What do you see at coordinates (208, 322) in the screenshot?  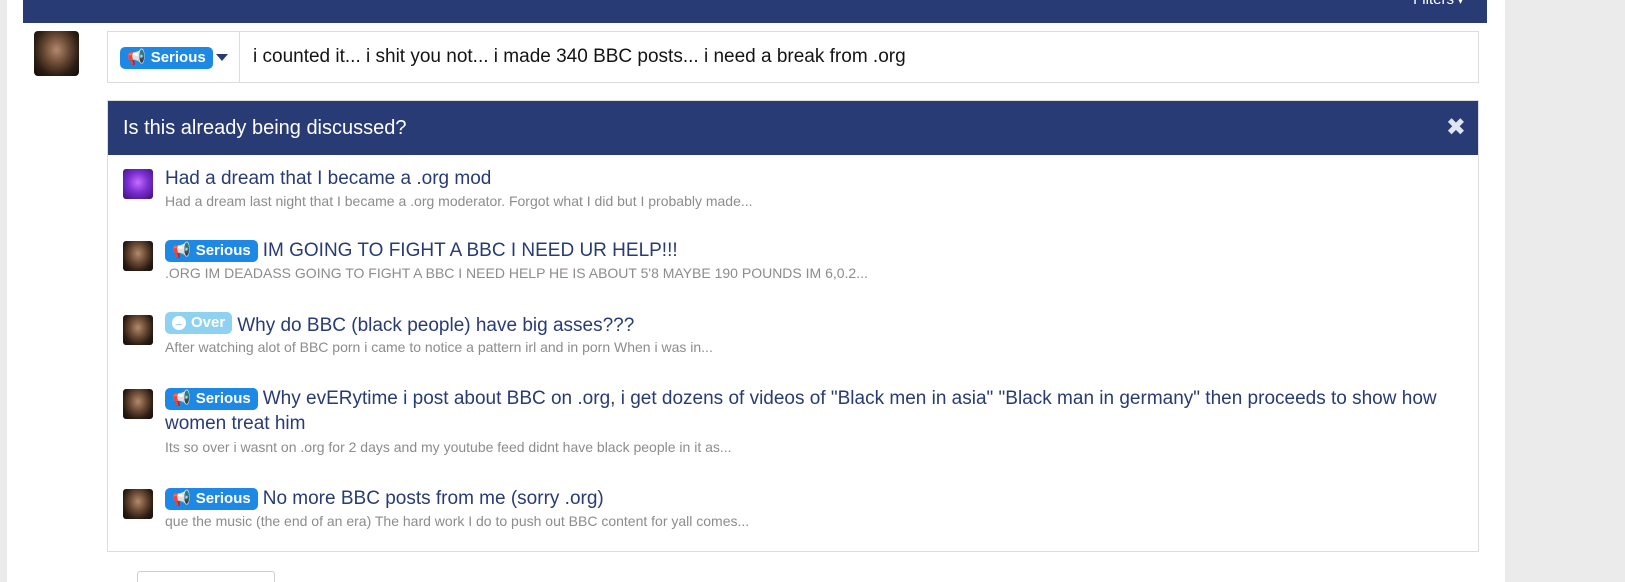 I see `prefix-label: Over` at bounding box center [208, 322].